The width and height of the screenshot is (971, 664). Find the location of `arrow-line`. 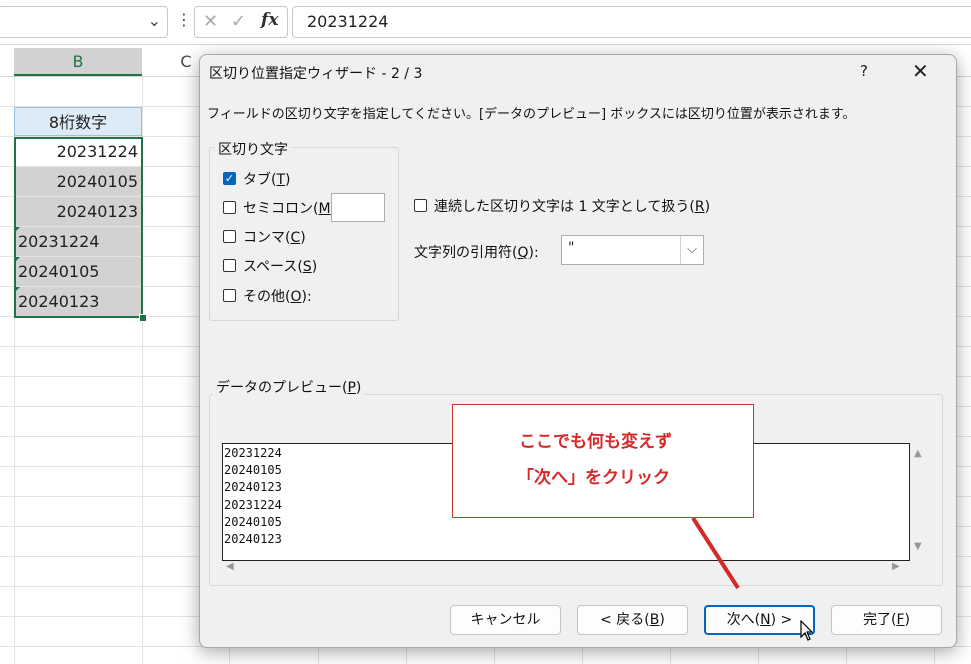

arrow-line is located at coordinates (715, 553).